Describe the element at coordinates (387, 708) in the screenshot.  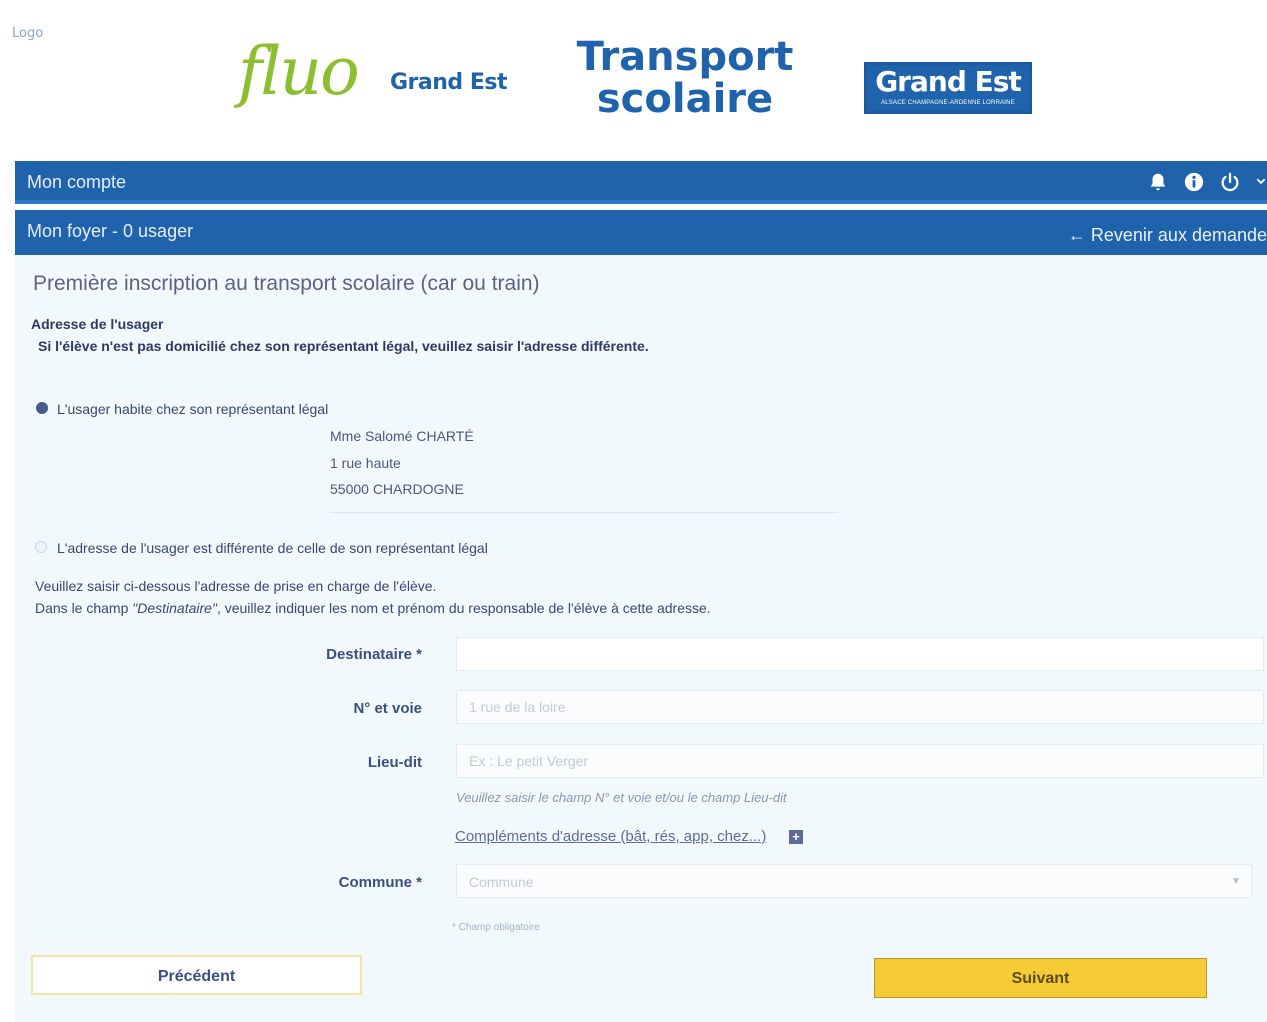
I see `voie-label: N° et voie` at that location.